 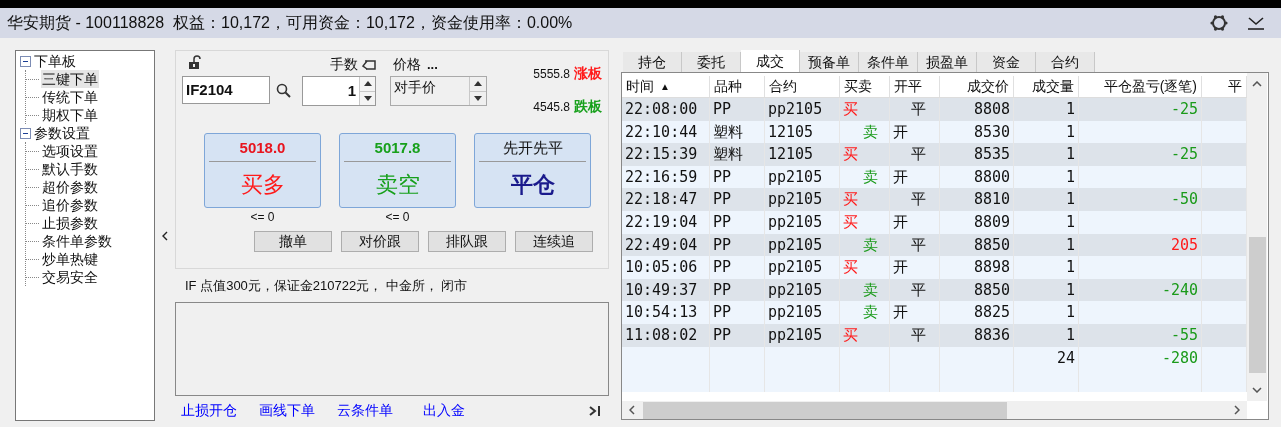 I want to click on column-header: 时间, so click(x=640, y=86).